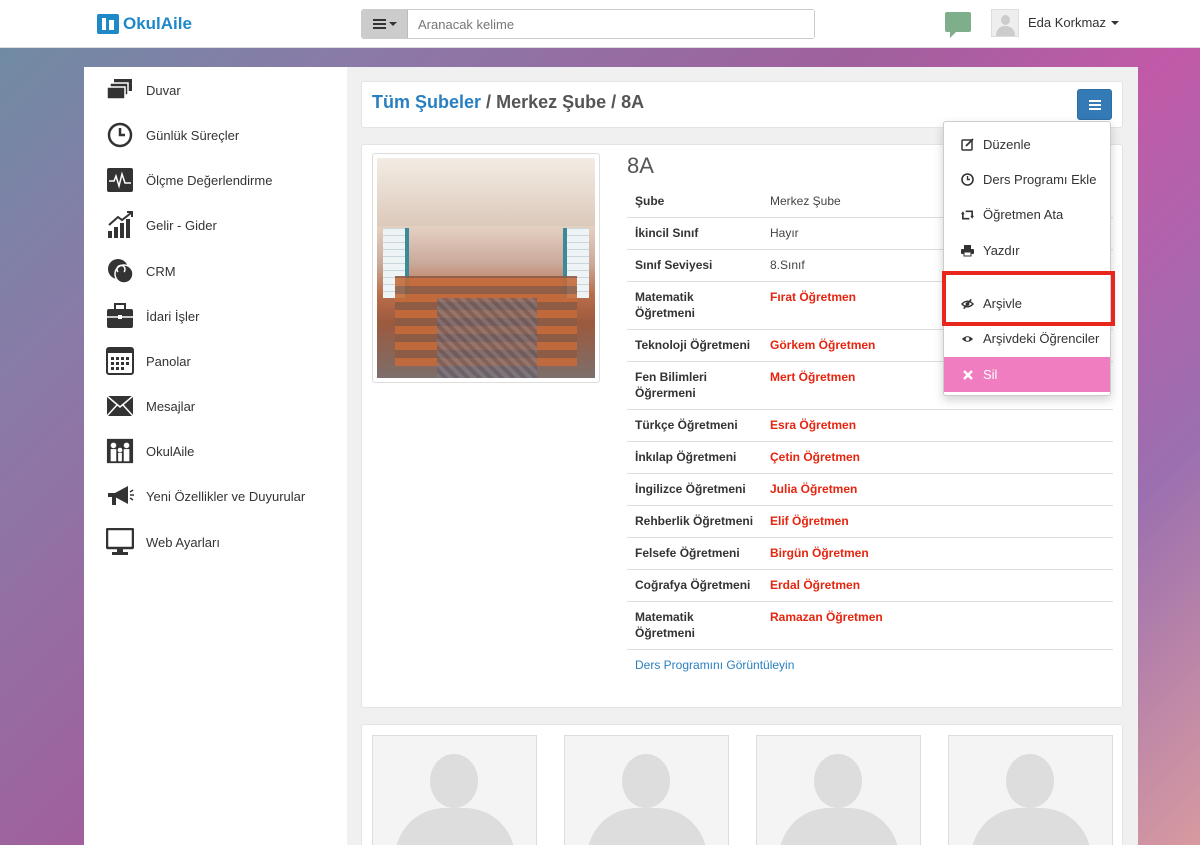 Image resolution: width=1200 pixels, height=845 pixels. What do you see at coordinates (171, 406) in the screenshot?
I see `sidebar-item-label: Mesajlar` at bounding box center [171, 406].